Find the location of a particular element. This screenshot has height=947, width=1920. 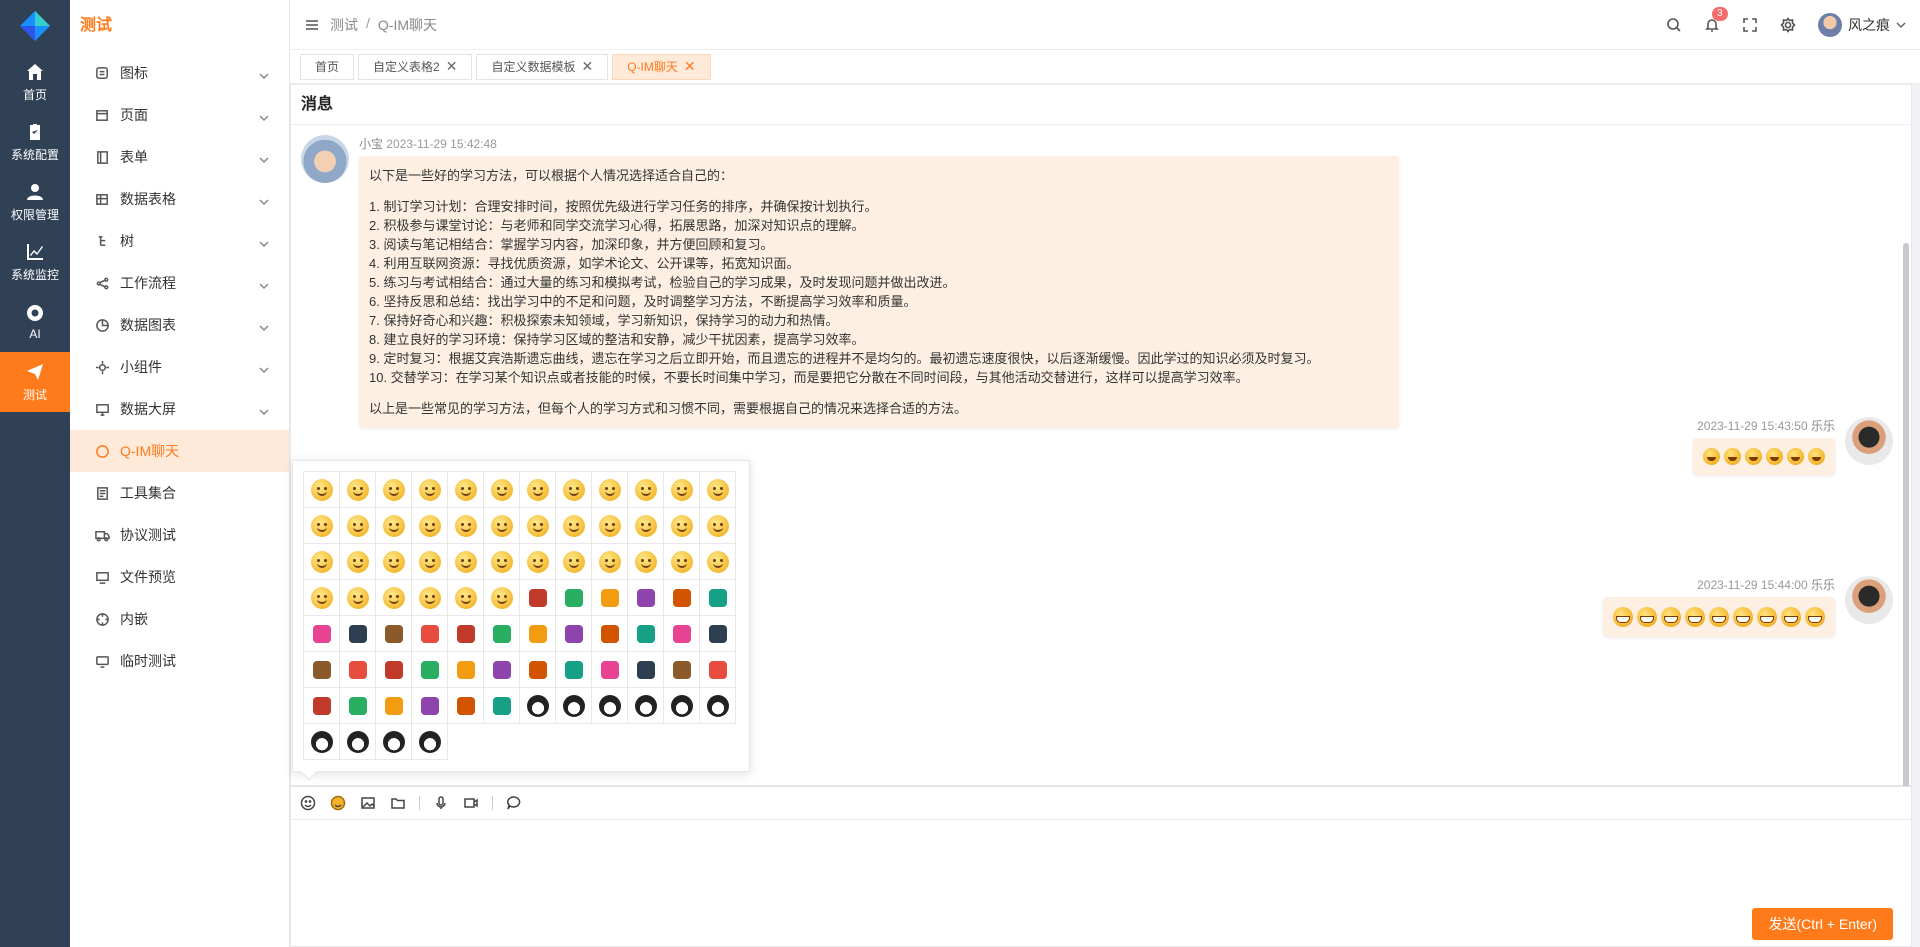

microphone-icon is located at coordinates (441, 803).